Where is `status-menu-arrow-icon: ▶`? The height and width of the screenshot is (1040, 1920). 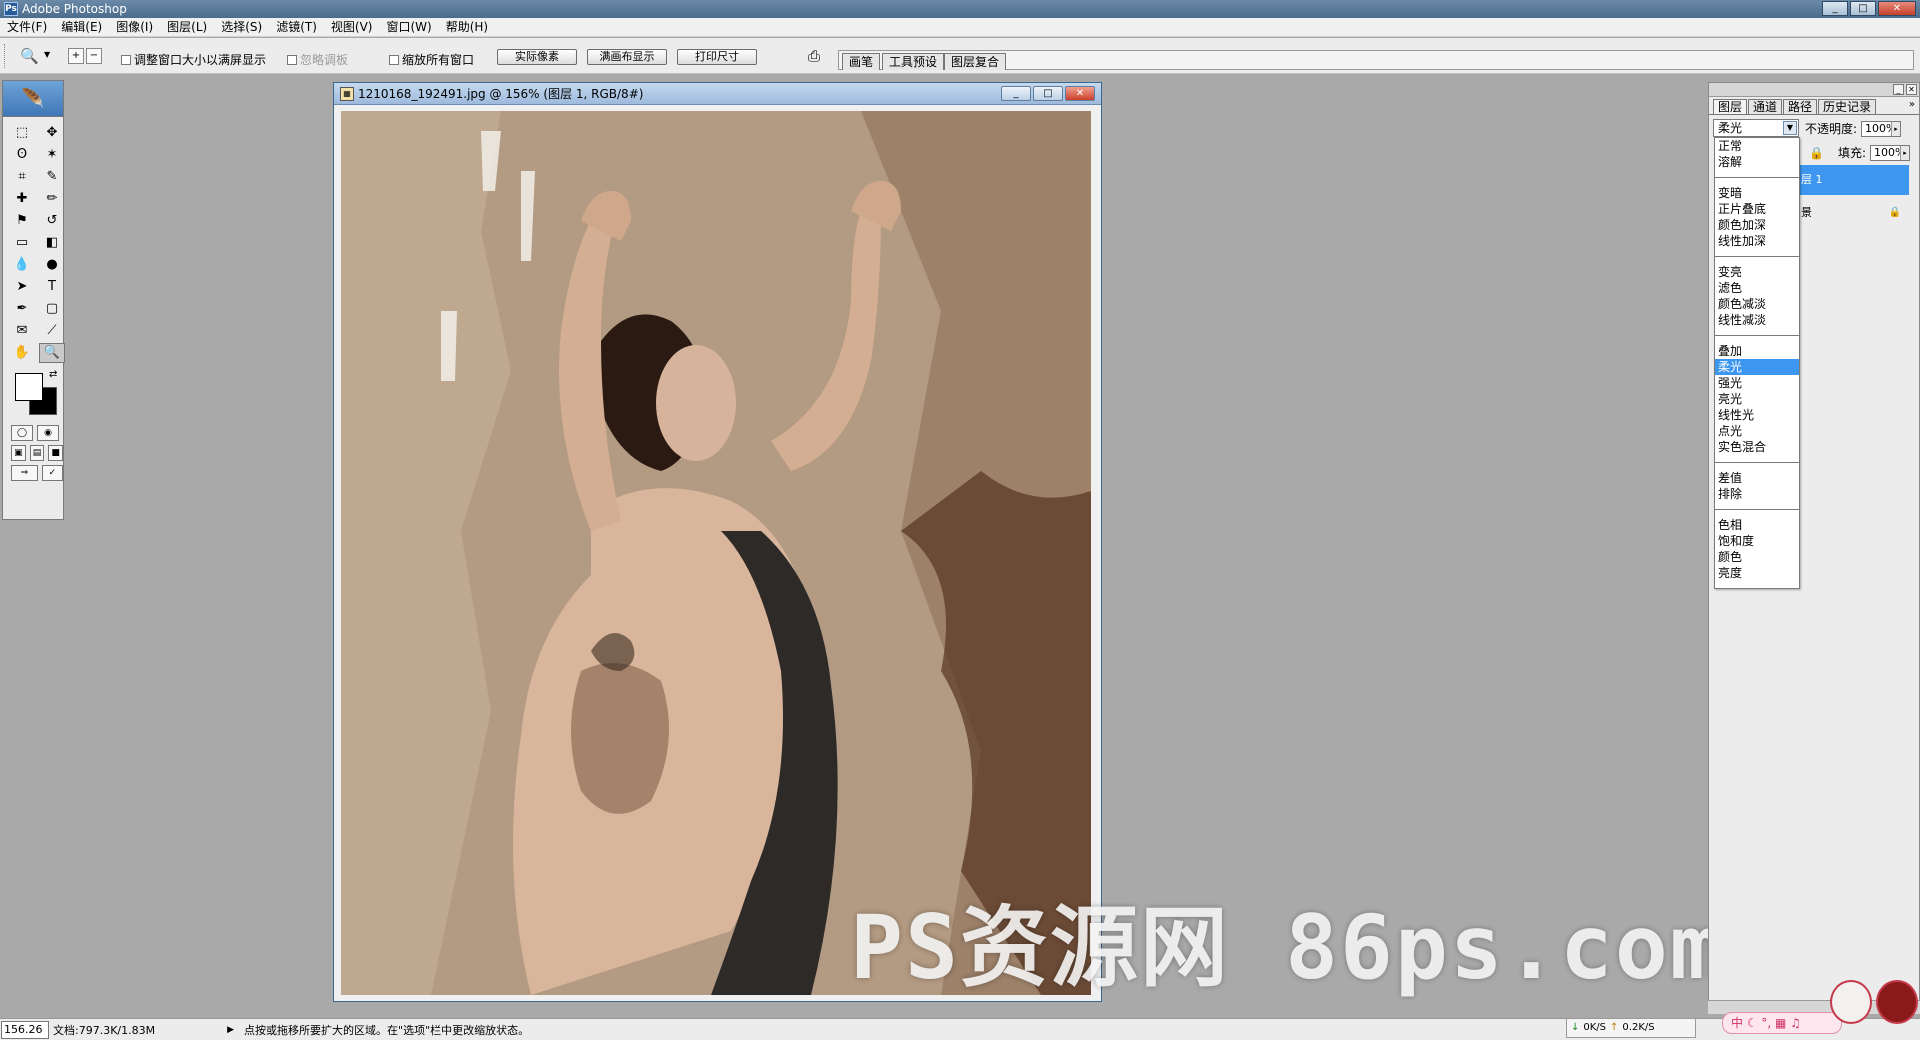
status-menu-arrow-icon: ▶ is located at coordinates (230, 1030).